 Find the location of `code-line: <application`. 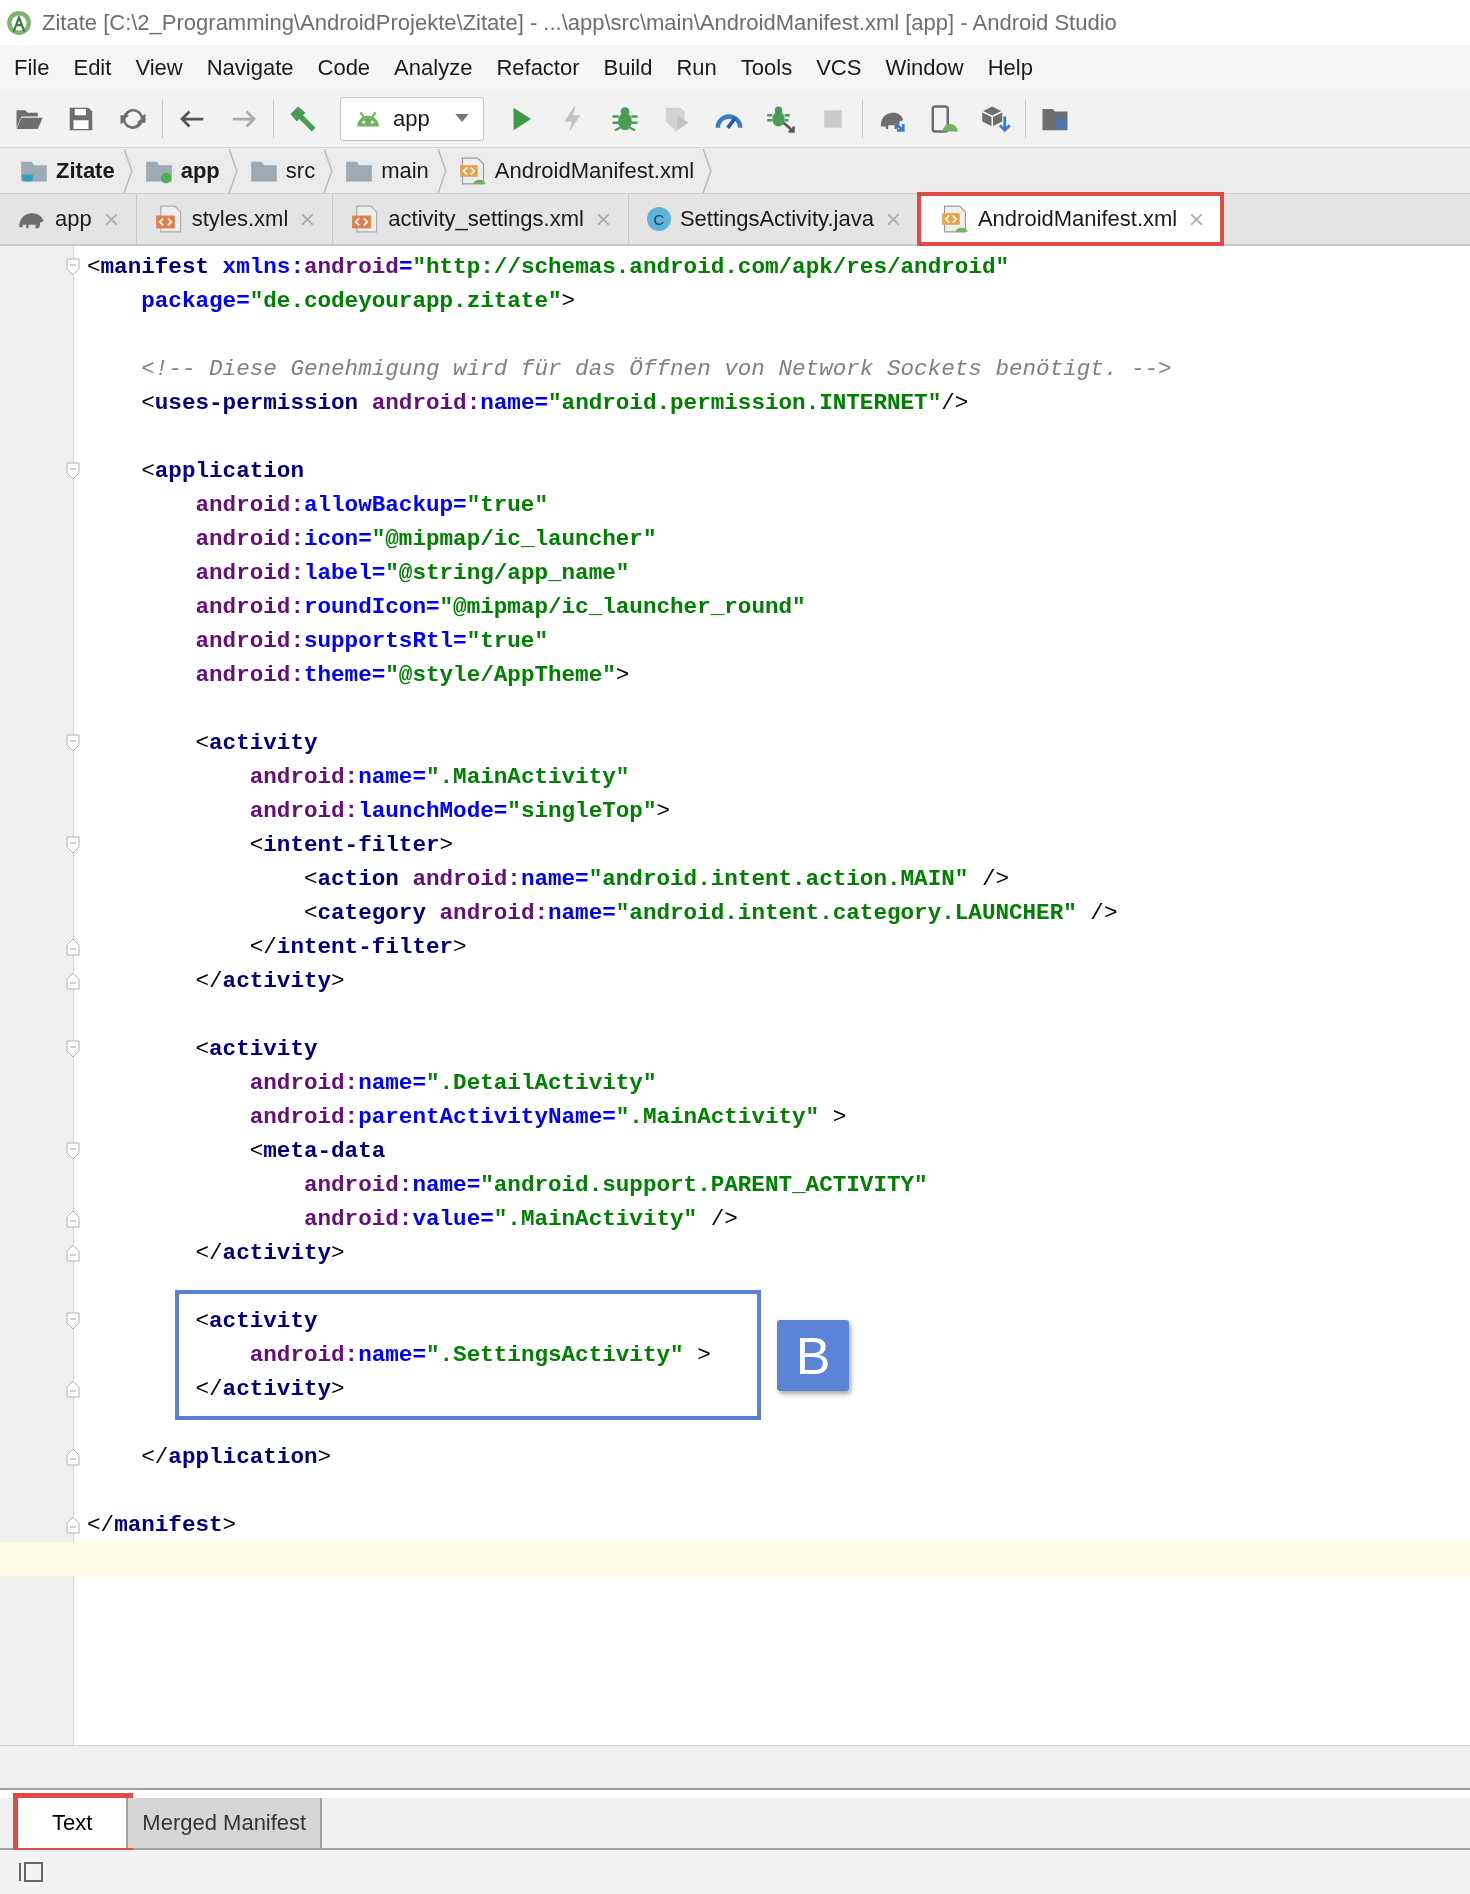

code-line: <application is located at coordinates (222, 471).